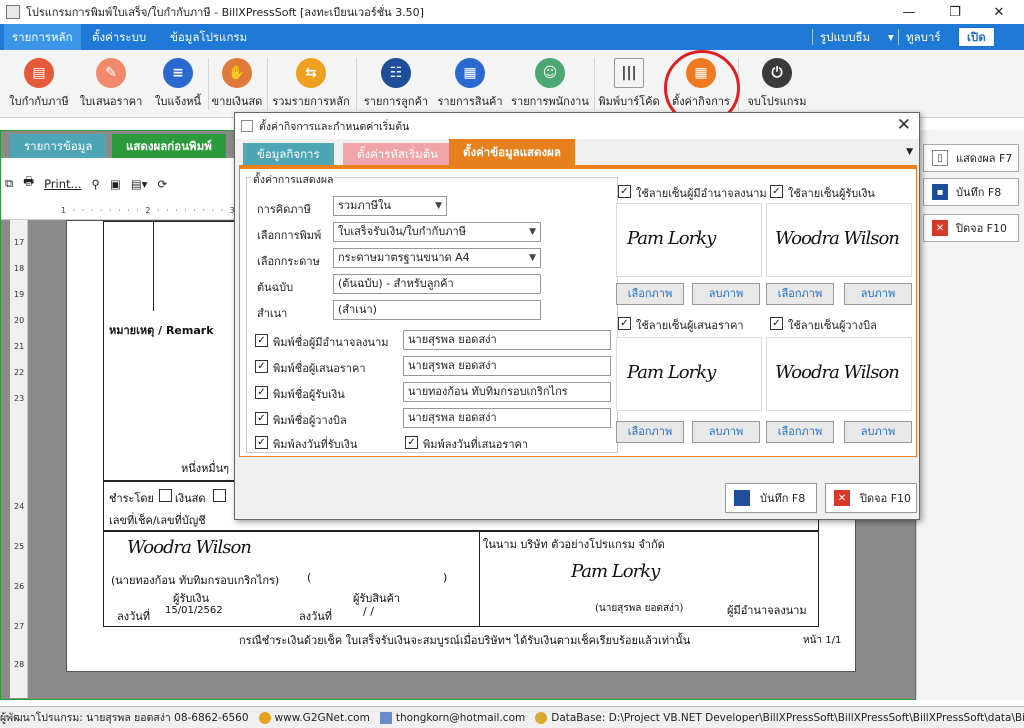 The height and width of the screenshot is (728, 1024). What do you see at coordinates (19, 664) in the screenshot?
I see `line-number: 28` at bounding box center [19, 664].